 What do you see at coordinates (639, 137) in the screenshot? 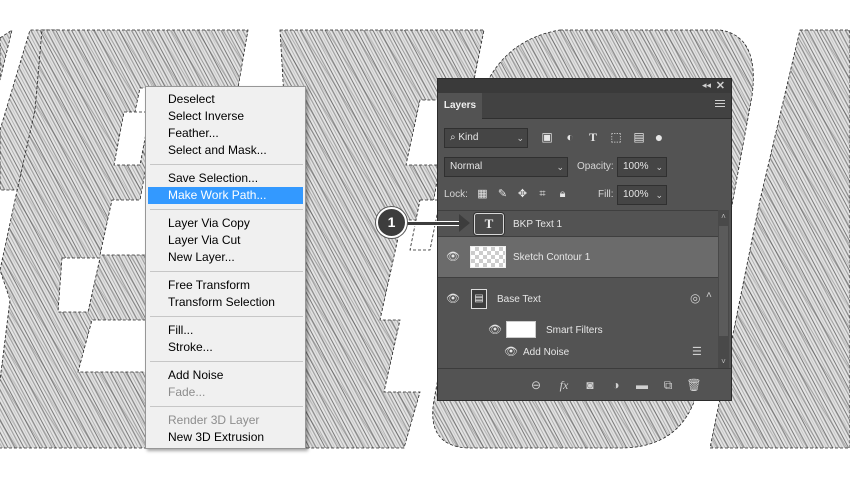
I see `smart-object-filter-icon: ▤` at bounding box center [639, 137].